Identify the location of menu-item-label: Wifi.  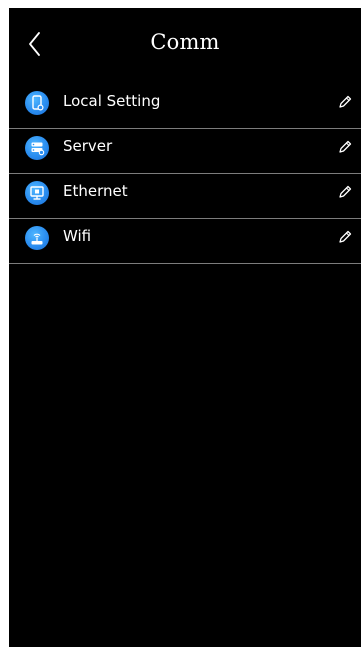
(77, 236).